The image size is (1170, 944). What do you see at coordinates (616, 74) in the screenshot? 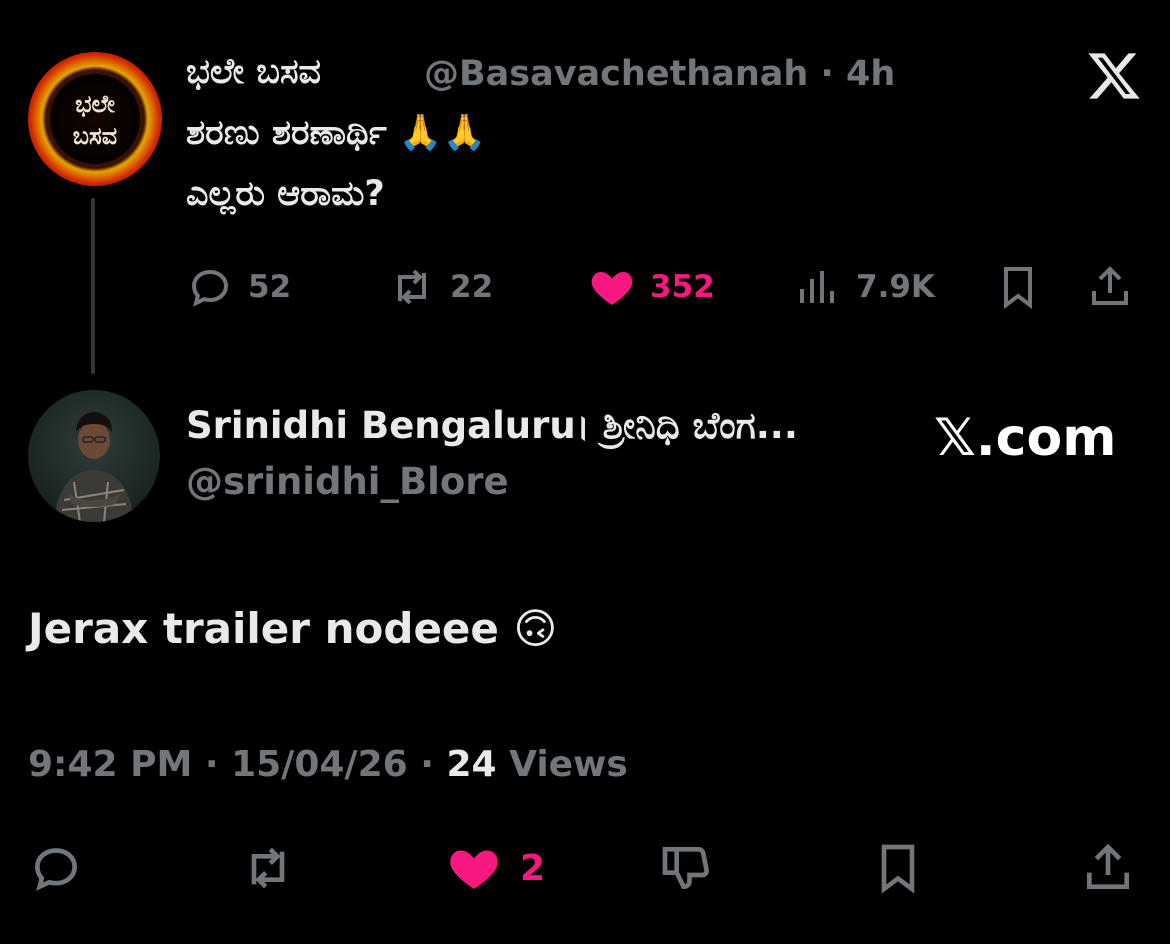
I see `handle: @Basavachethanah` at bounding box center [616, 74].